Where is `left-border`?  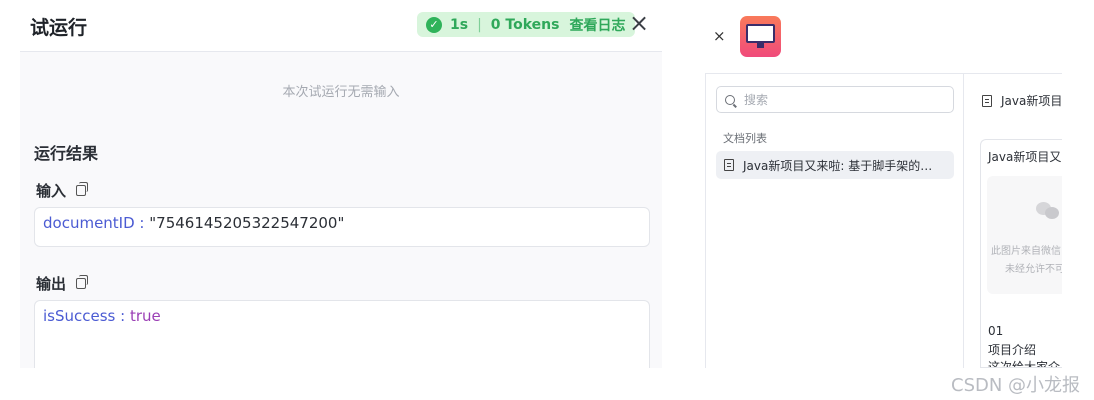
left-border is located at coordinates (705, 221).